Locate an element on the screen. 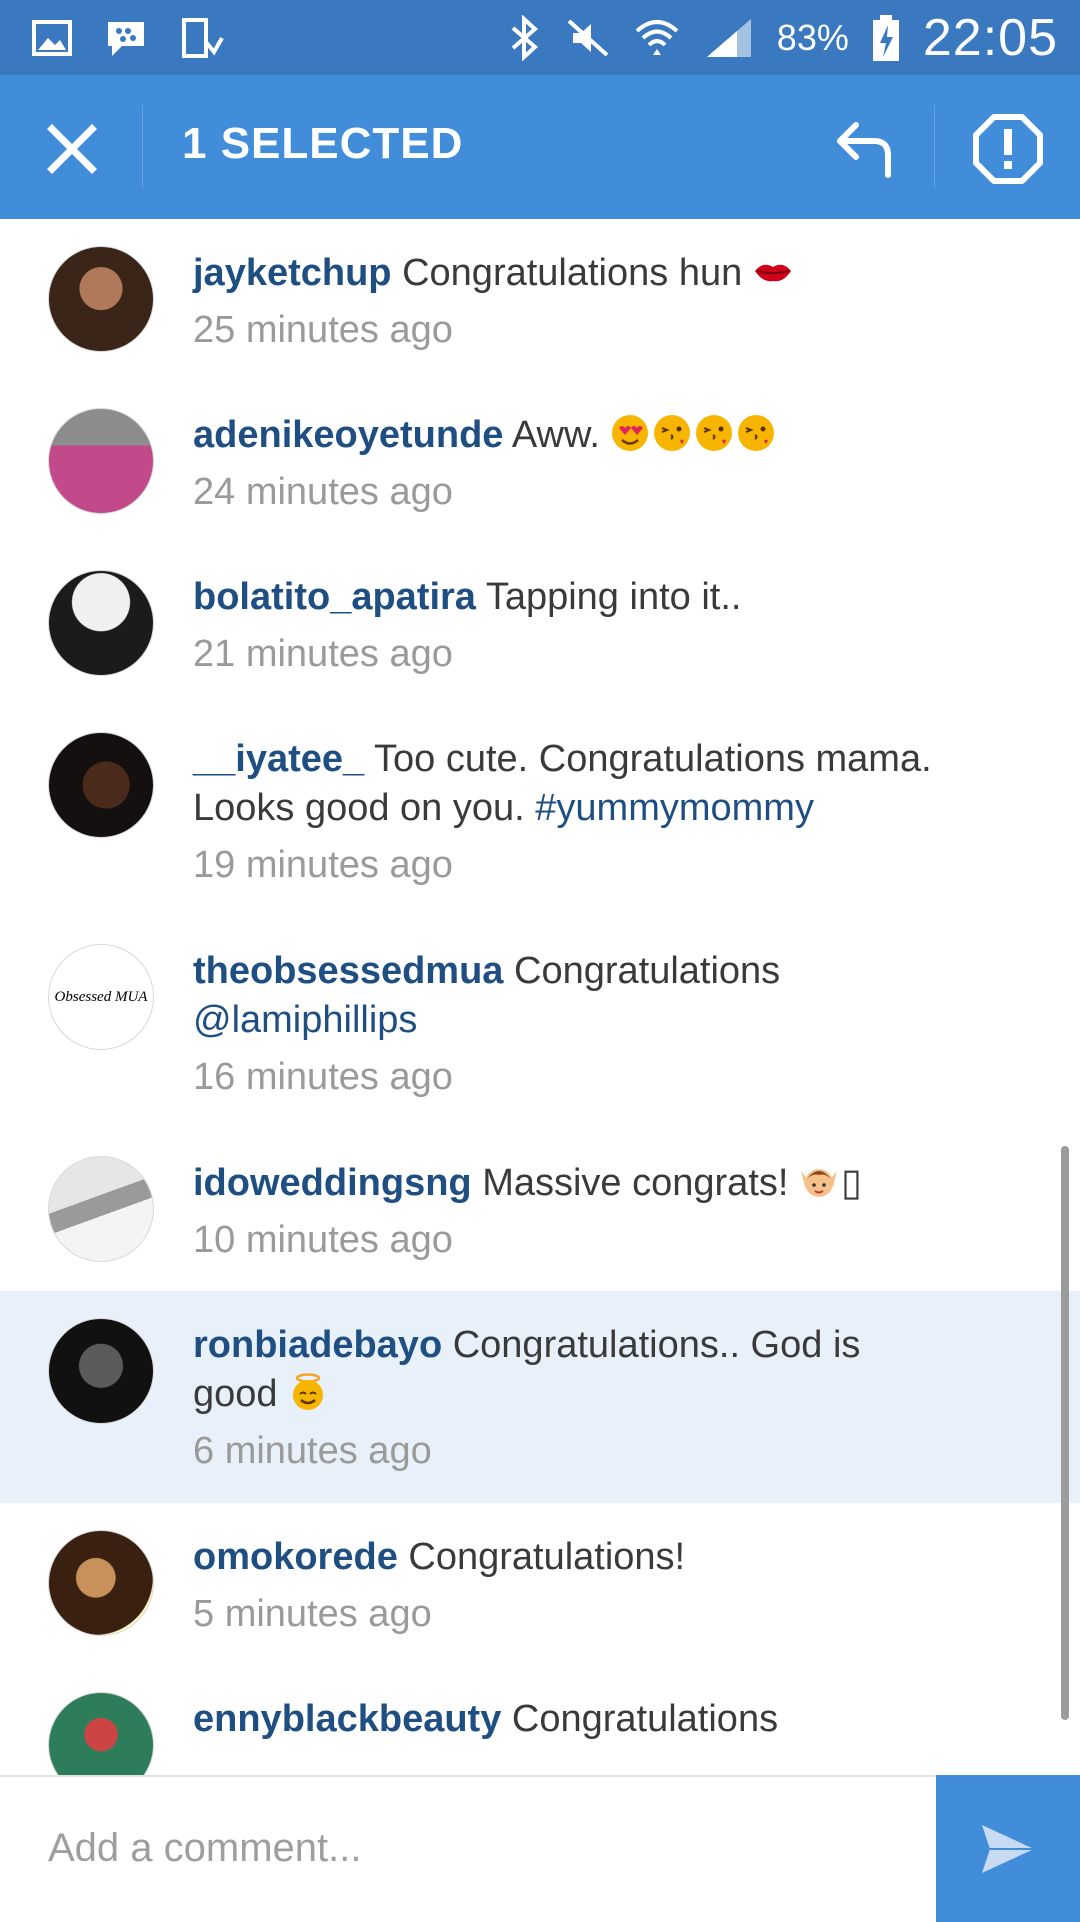 Image resolution: width=1080 pixels, height=1922 pixels. comment-row: omokorede Congratulations! 5 minutes ago is located at coordinates (540, 1584).